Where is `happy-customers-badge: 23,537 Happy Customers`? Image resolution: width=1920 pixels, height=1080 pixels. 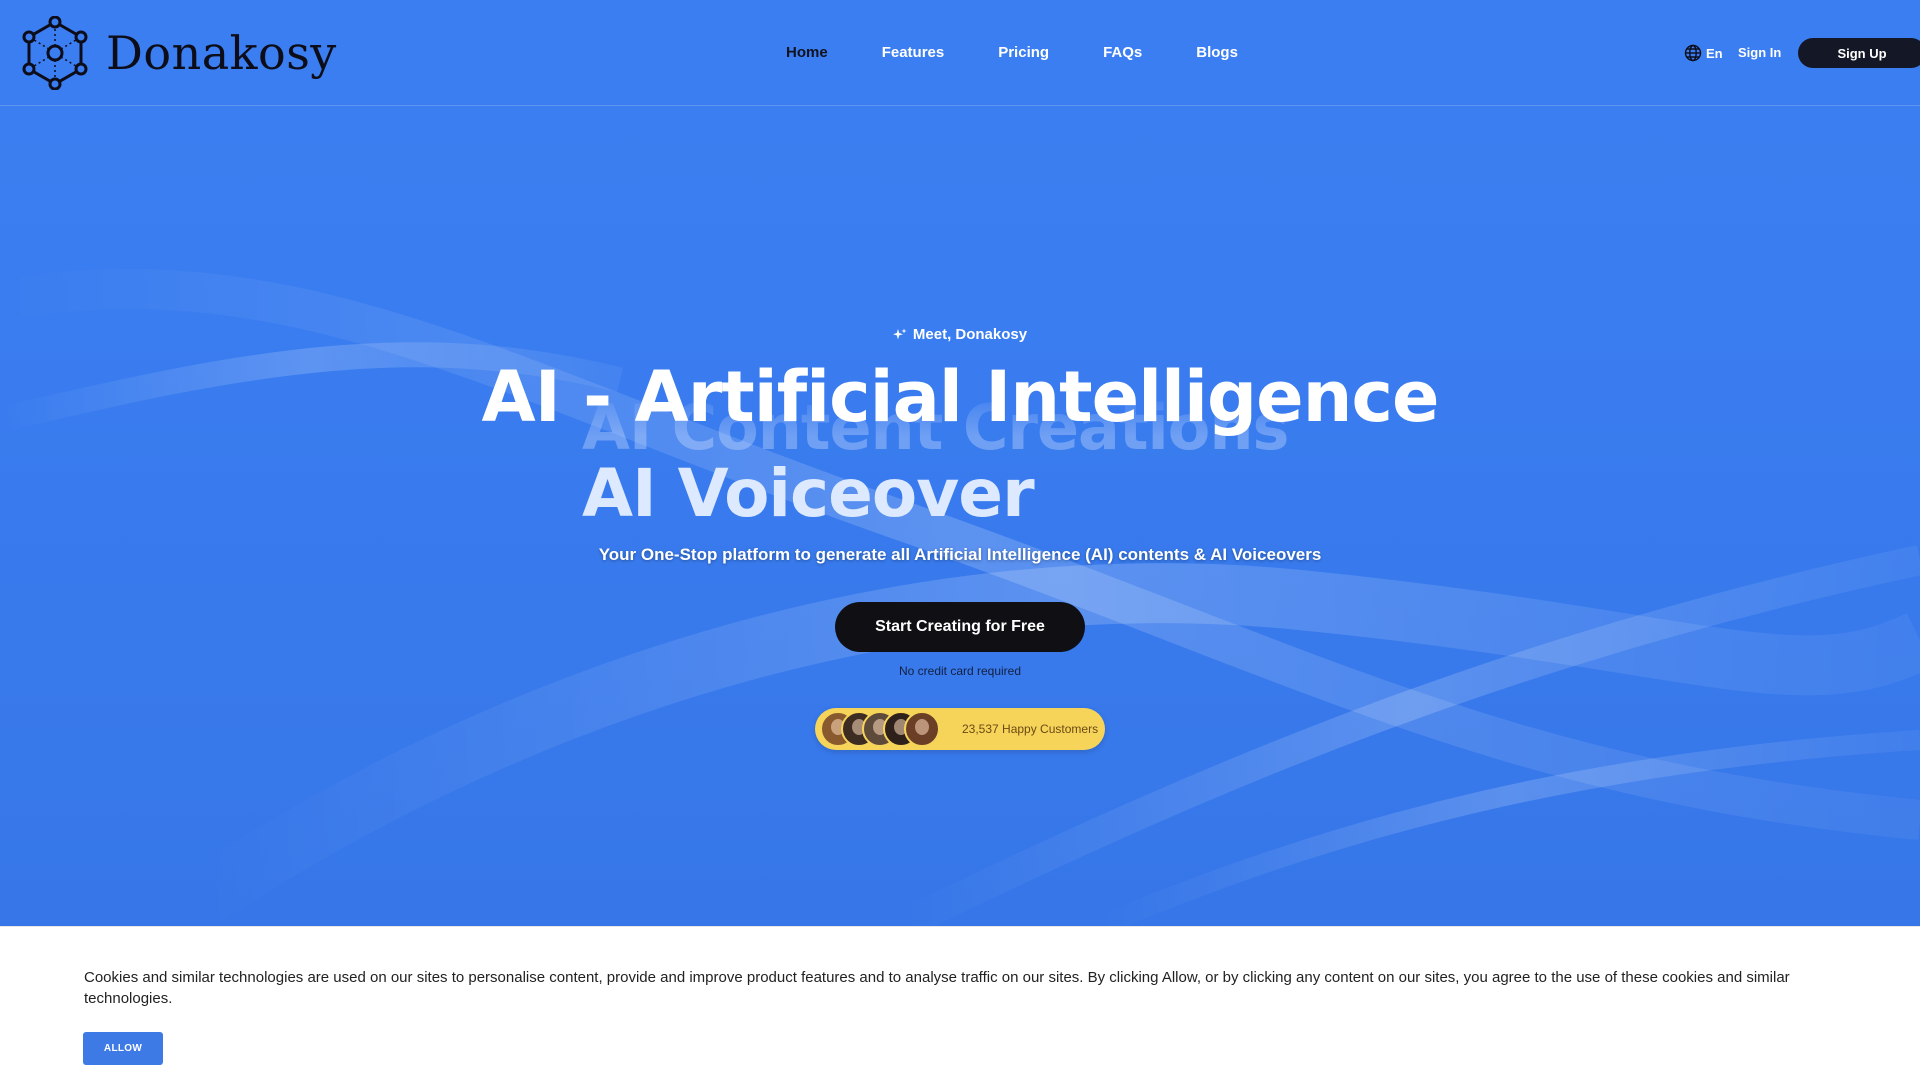 happy-customers-badge: 23,537 Happy Customers is located at coordinates (960, 729).